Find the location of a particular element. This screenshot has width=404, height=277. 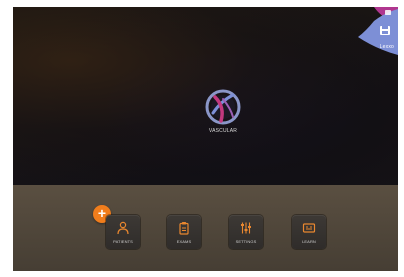

corner-label: Lexxo is located at coordinates (386, 47).